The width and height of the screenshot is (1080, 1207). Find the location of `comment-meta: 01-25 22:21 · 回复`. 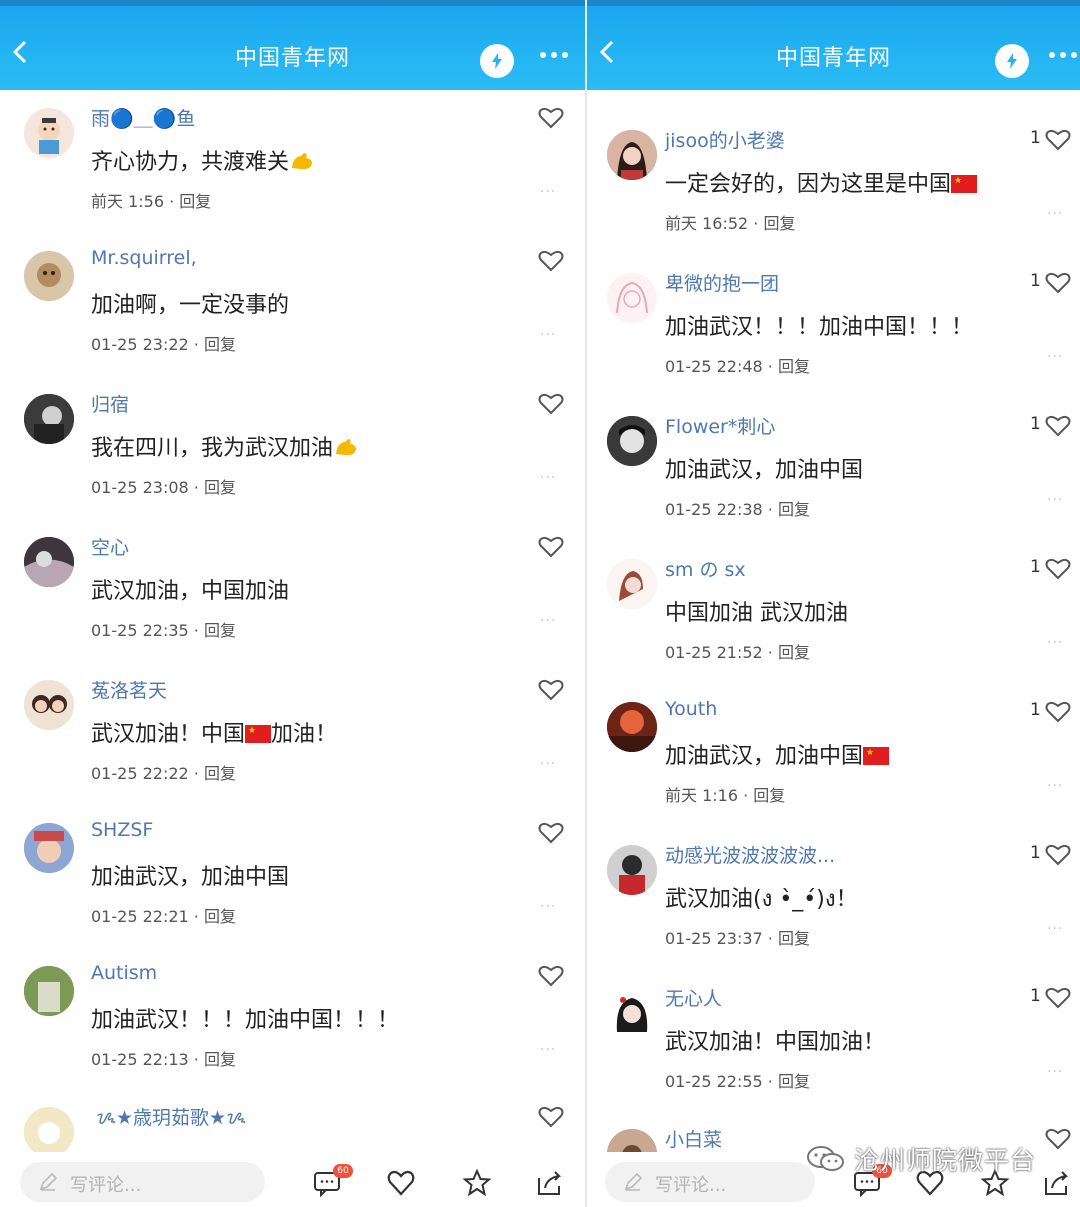

comment-meta: 01-25 22:21 · 回复 is located at coordinates (163, 916).